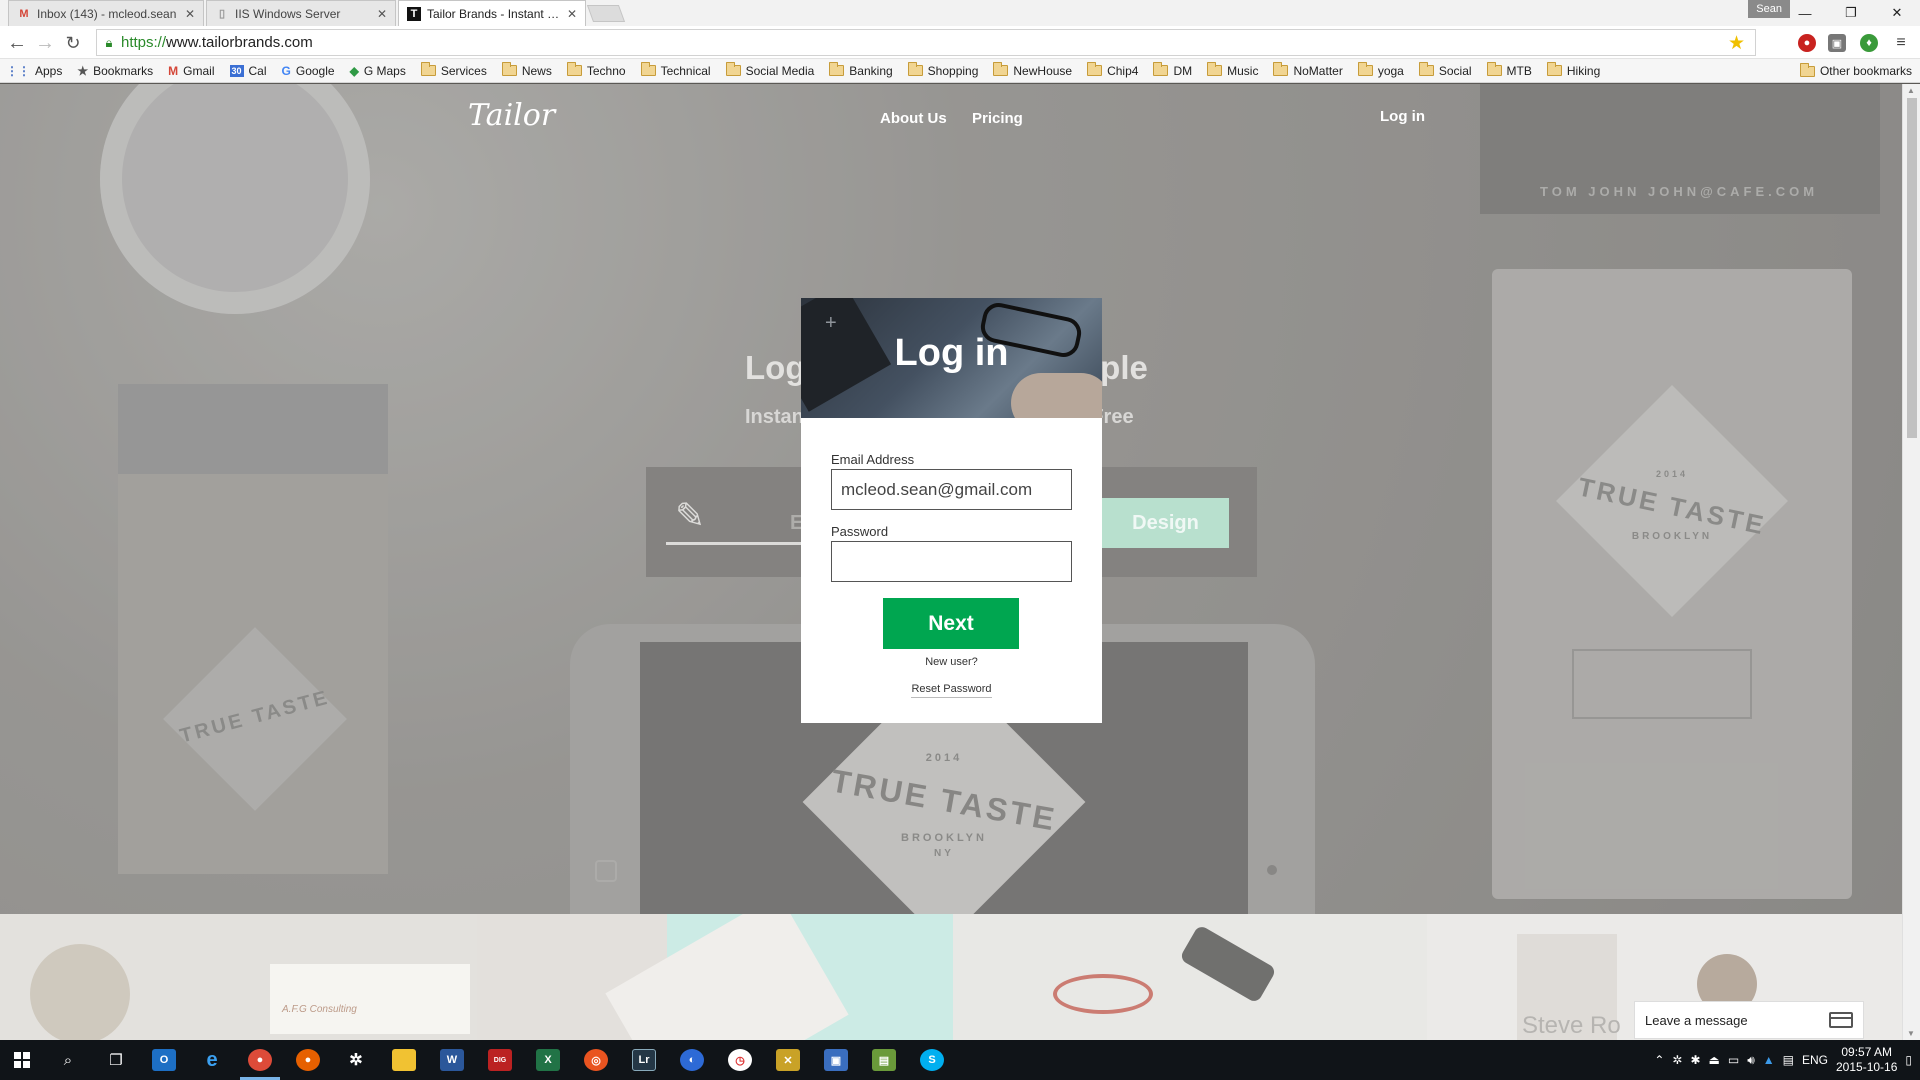 The height and width of the screenshot is (1080, 1920). Describe the element at coordinates (308, 71) in the screenshot. I see `bookmark-google: G Google` at that location.